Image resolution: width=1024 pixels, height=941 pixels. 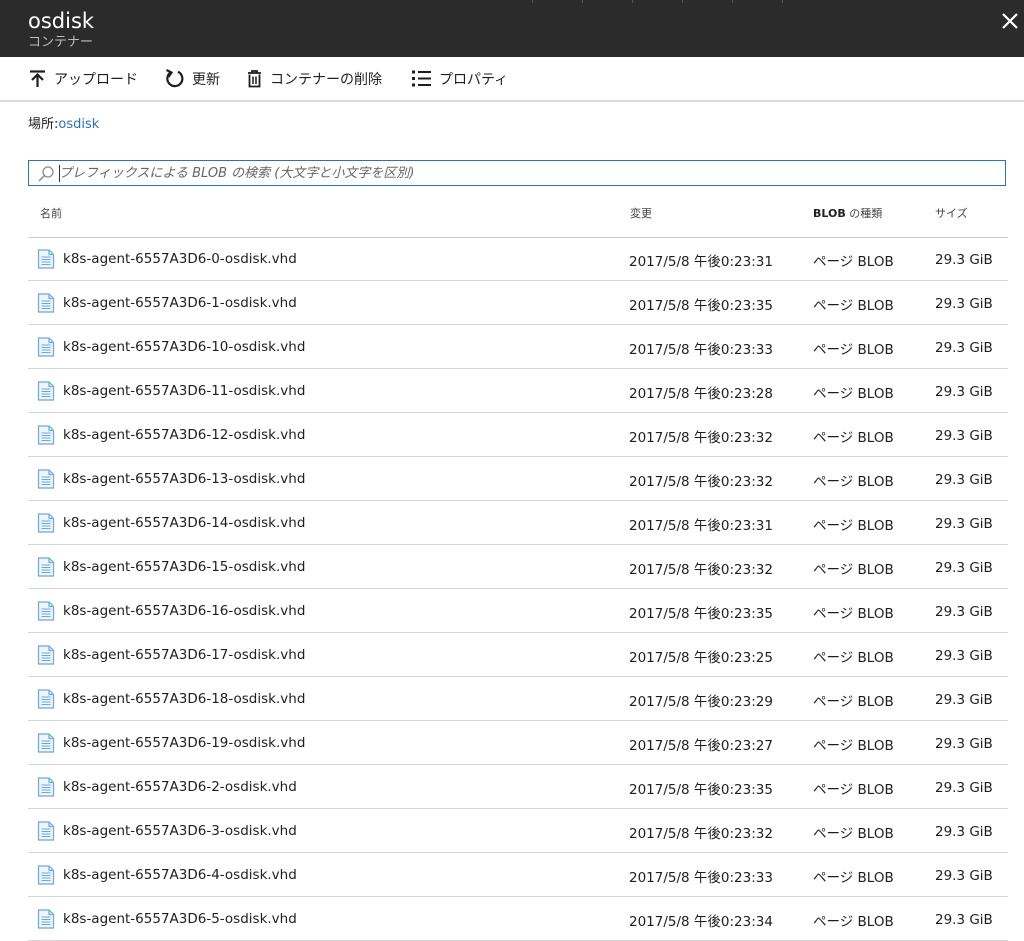 I want to click on blob-modified: 2017/5/8 午後0:23:32, so click(x=701, y=482).